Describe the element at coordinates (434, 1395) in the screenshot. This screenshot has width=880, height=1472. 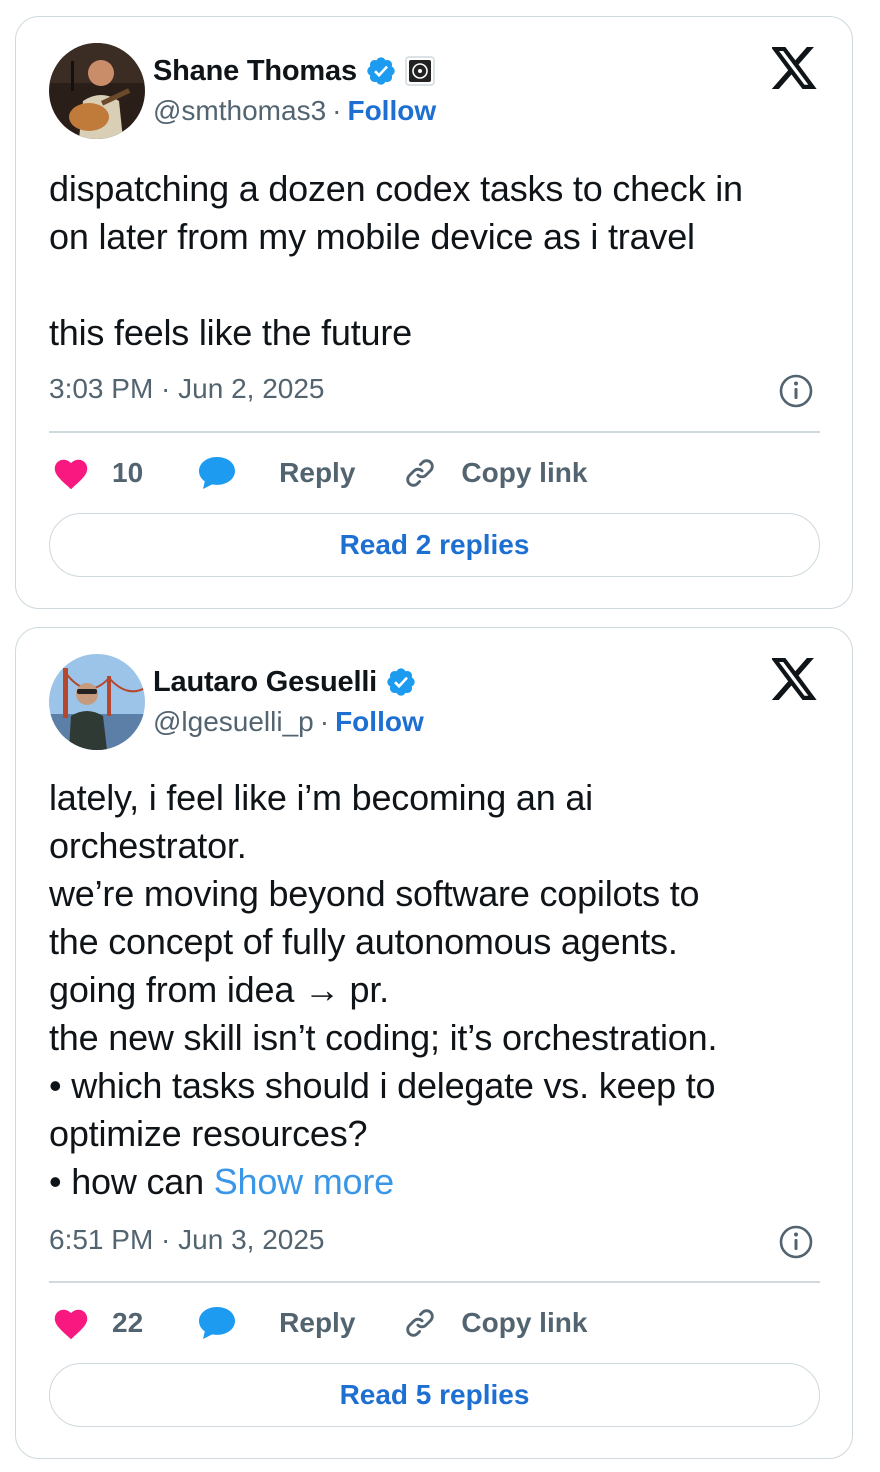
I see `read-replies-button: Read 5 replies` at that location.